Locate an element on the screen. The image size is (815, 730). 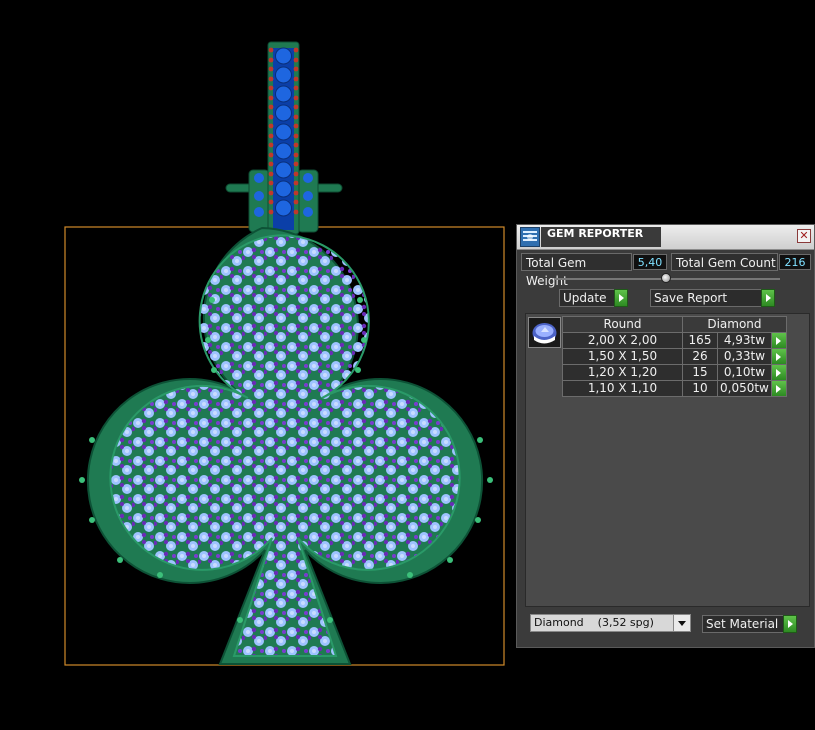
material-select: Diamond (3,52 spg) is located at coordinates (610, 623).